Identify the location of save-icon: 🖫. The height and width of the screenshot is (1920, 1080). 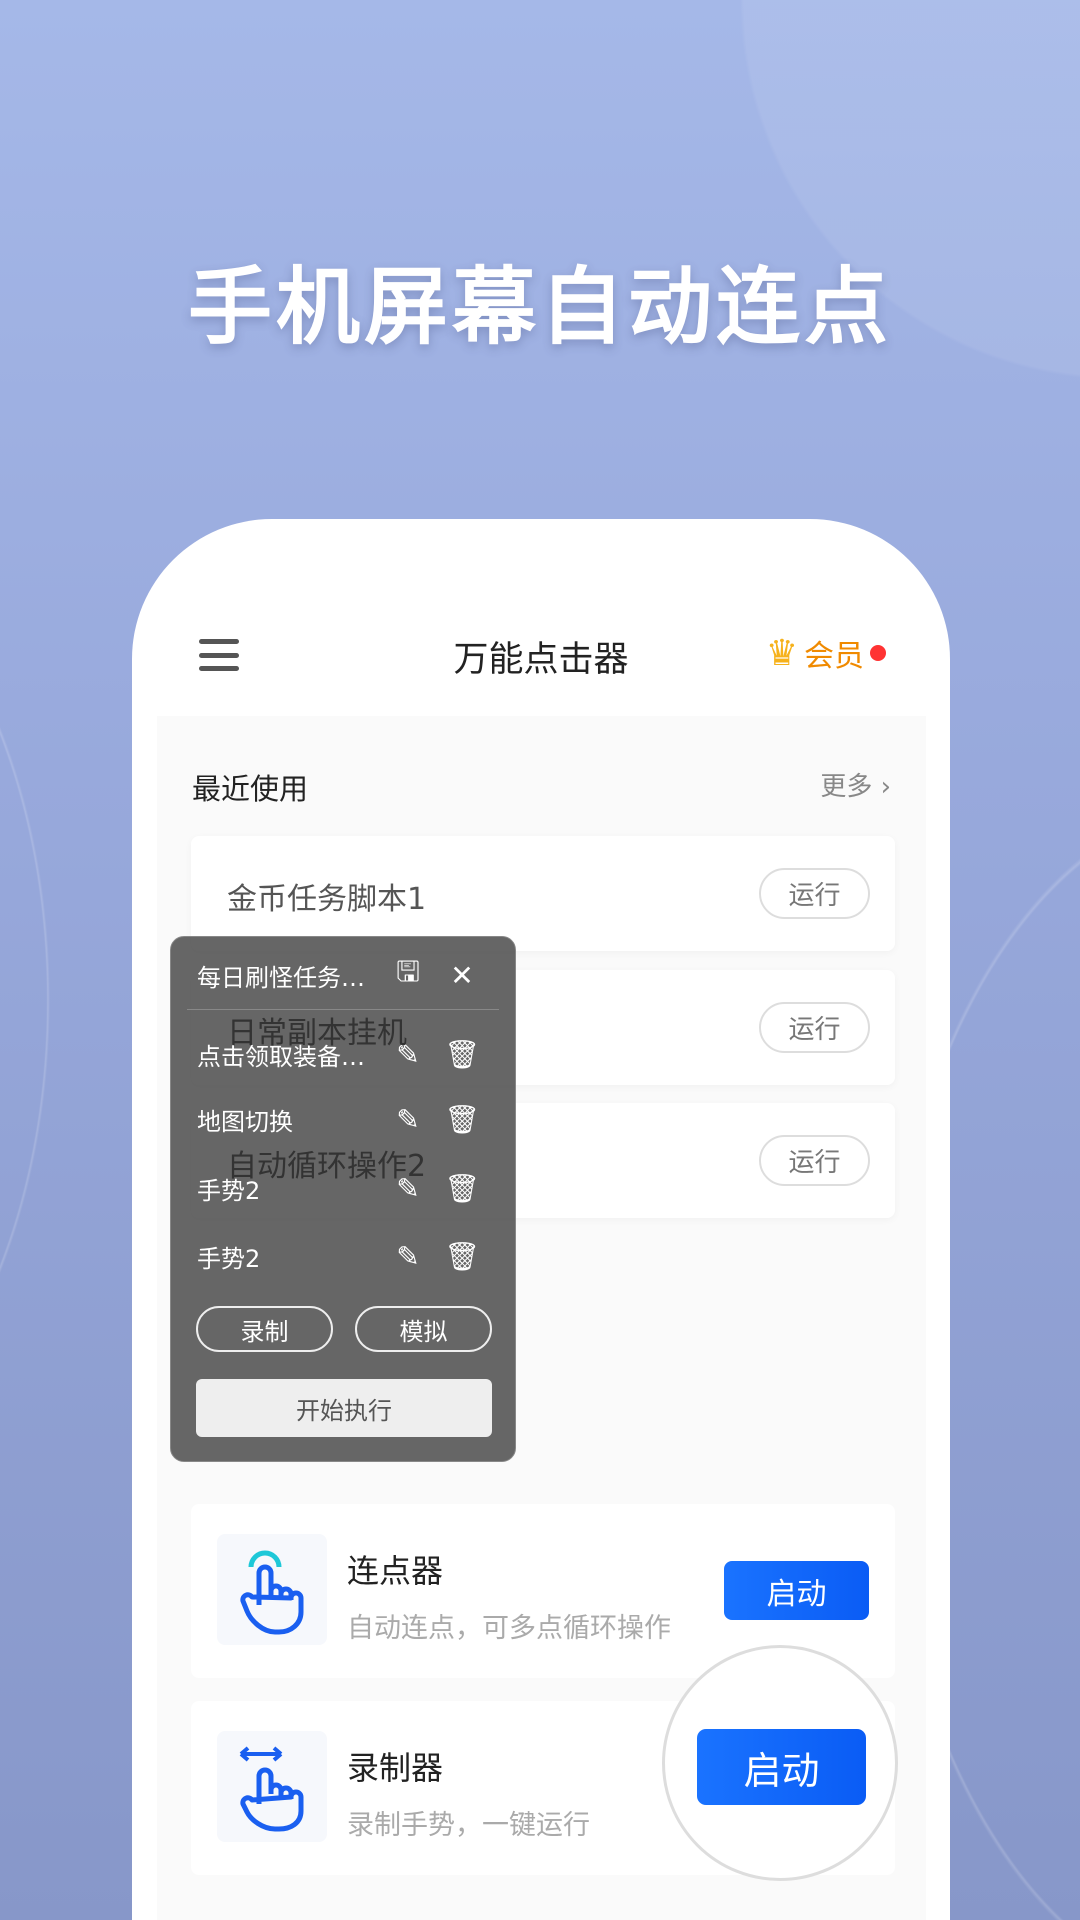
(408, 975).